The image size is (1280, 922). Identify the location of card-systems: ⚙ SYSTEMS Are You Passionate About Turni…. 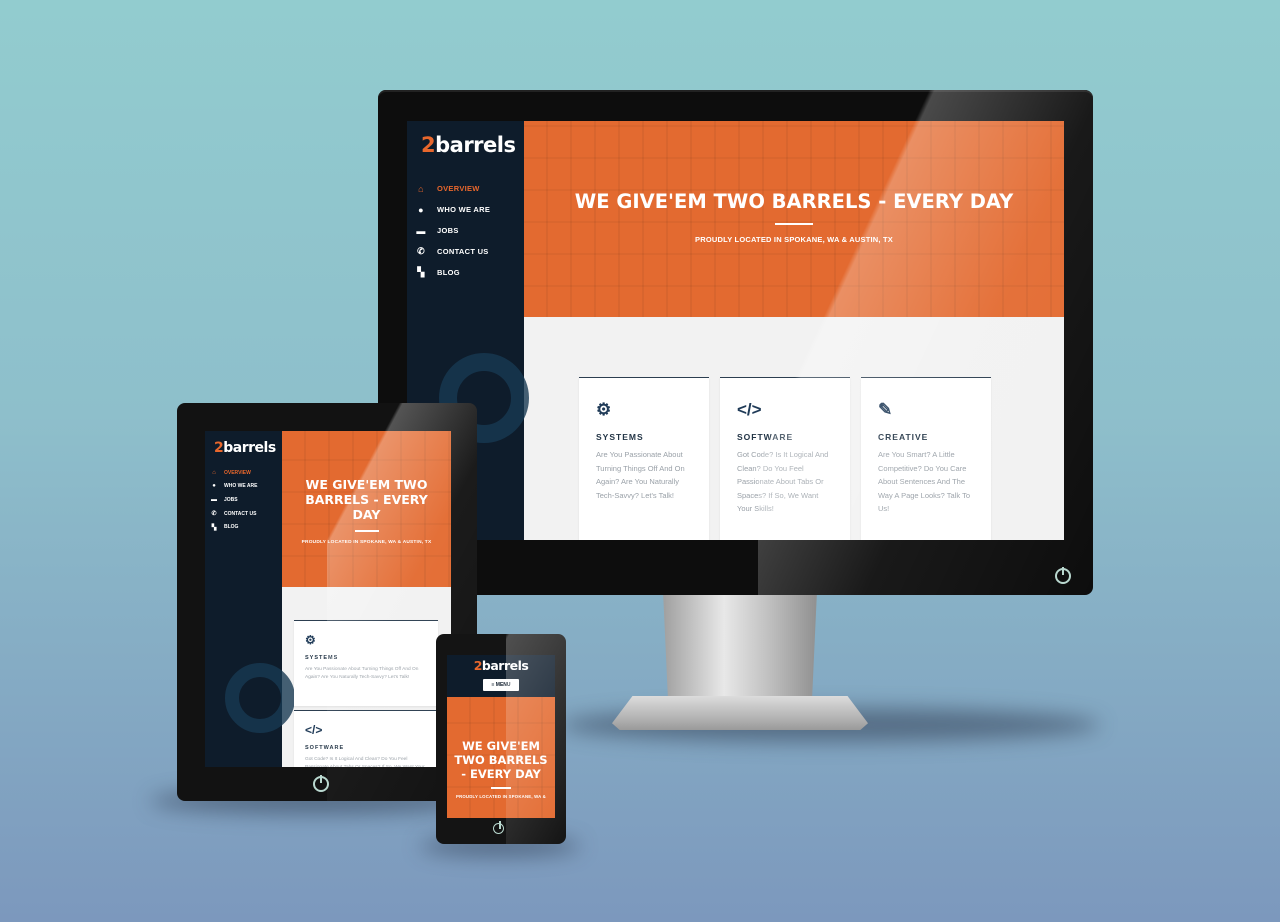
(644, 458).